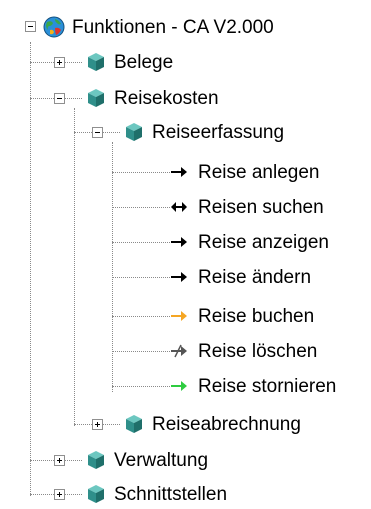 The image size is (371, 509). What do you see at coordinates (59, 98) in the screenshot?
I see `collapse-toggle-reisekosten` at bounding box center [59, 98].